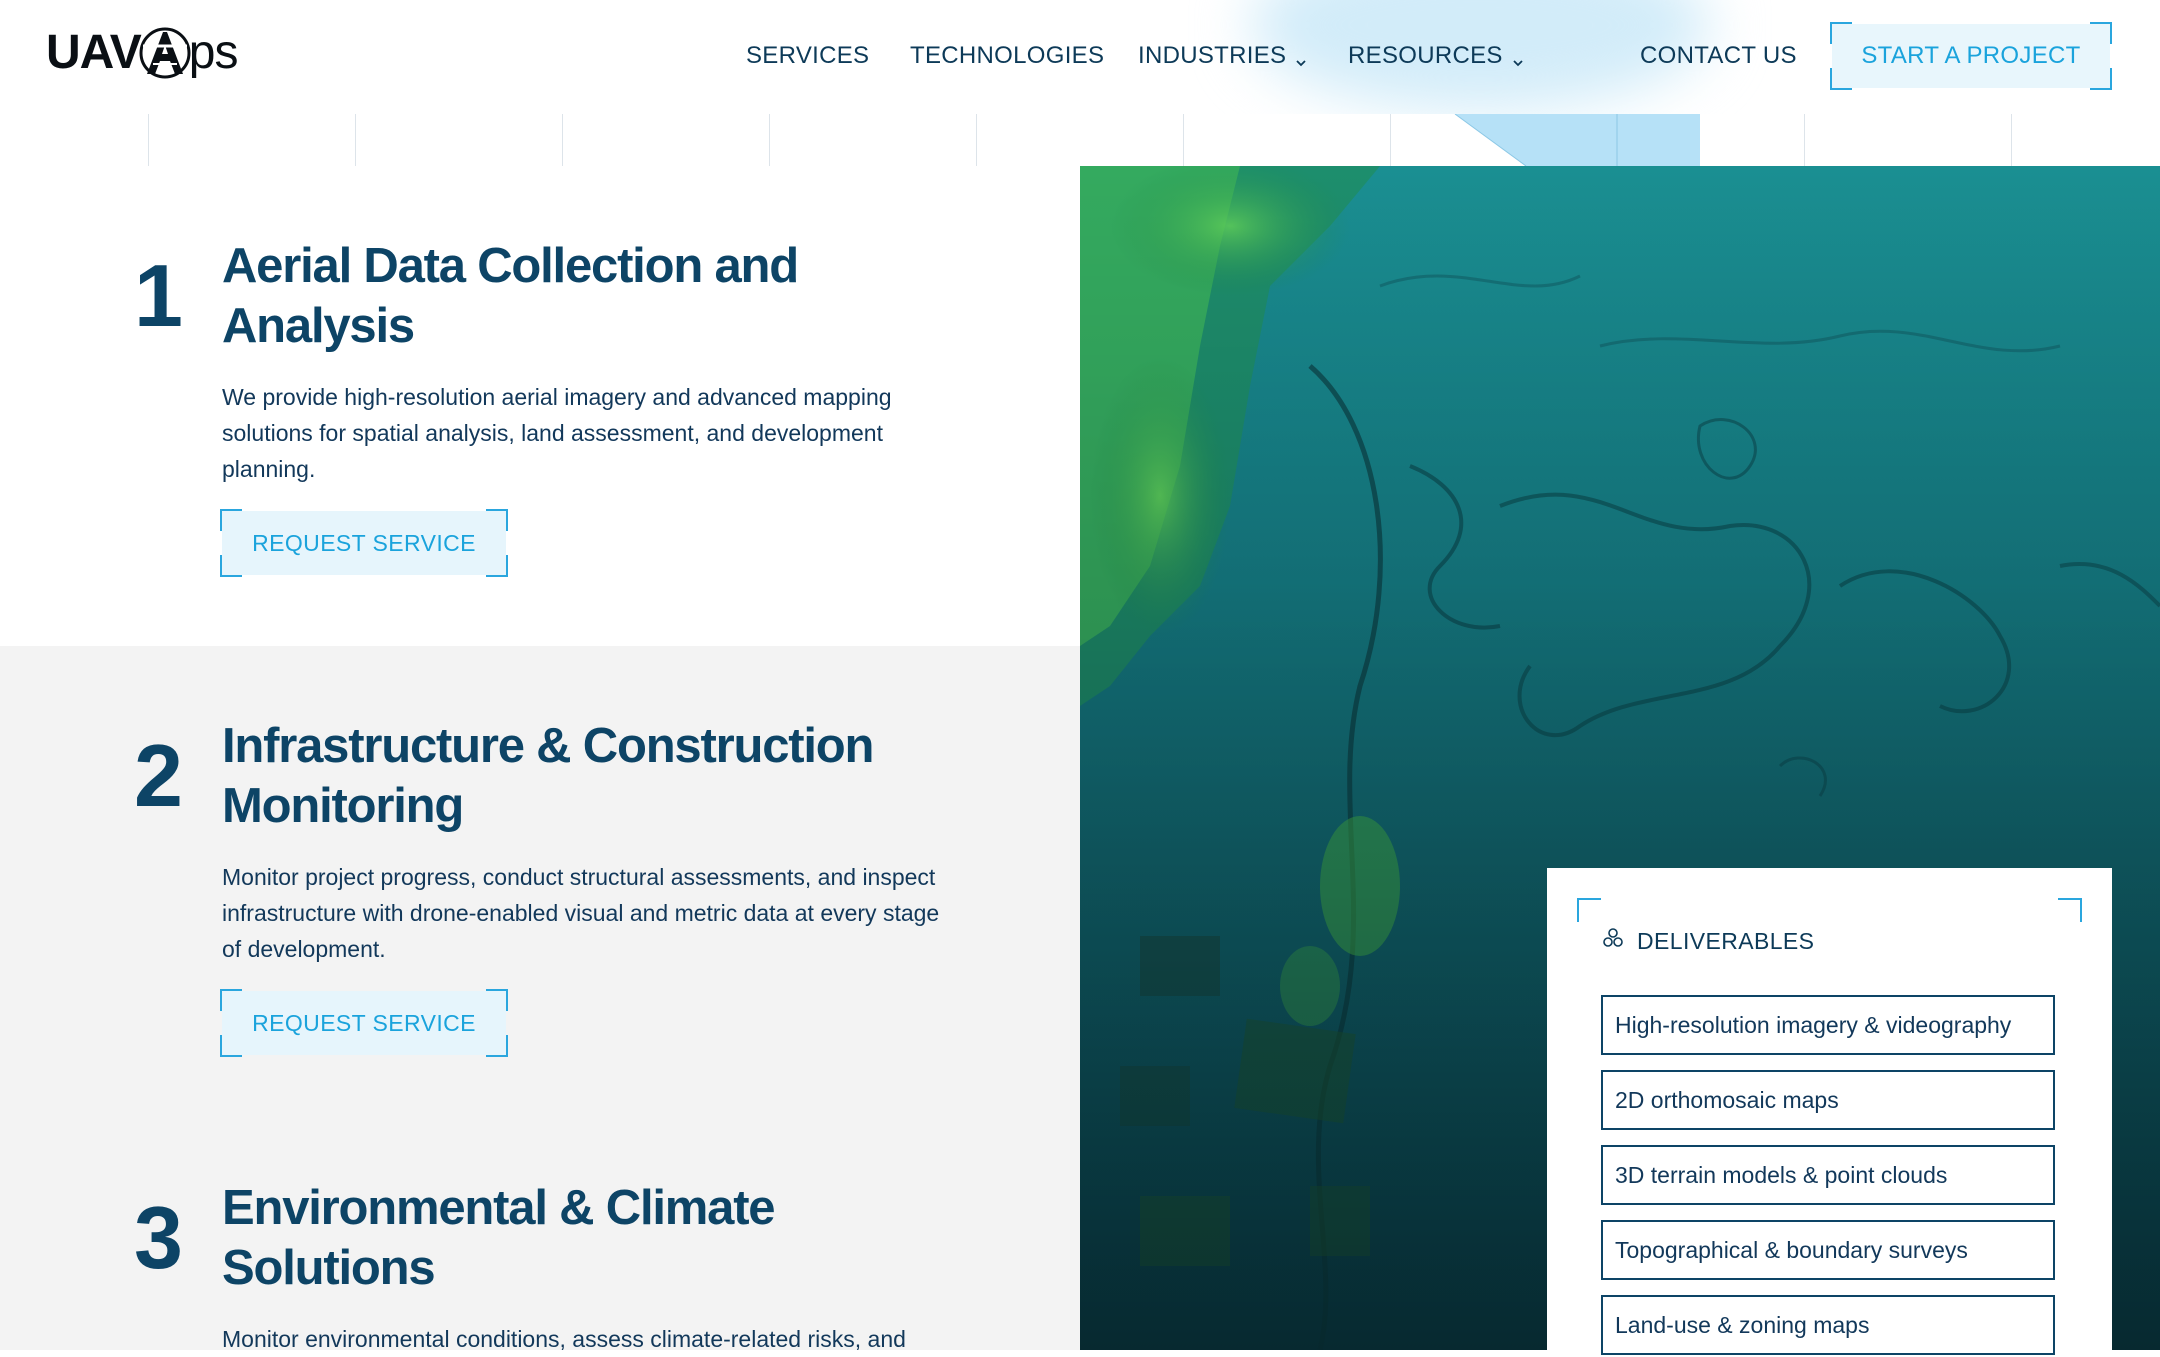 The height and width of the screenshot is (1357, 2160). Describe the element at coordinates (318, 326) in the screenshot. I see `service-title-line: Analysis` at that location.